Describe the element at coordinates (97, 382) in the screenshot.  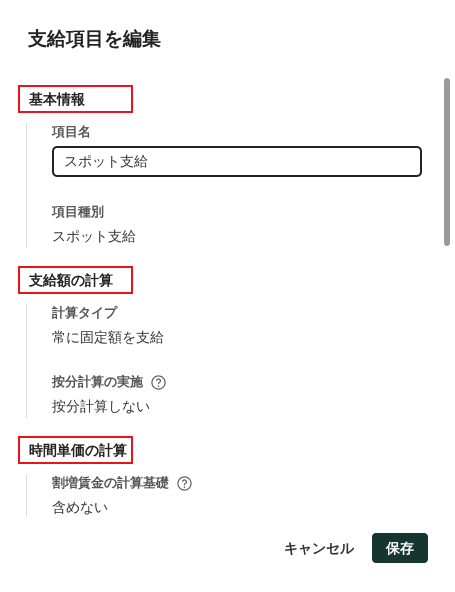
I see `field-label: 按分計算の実施` at that location.